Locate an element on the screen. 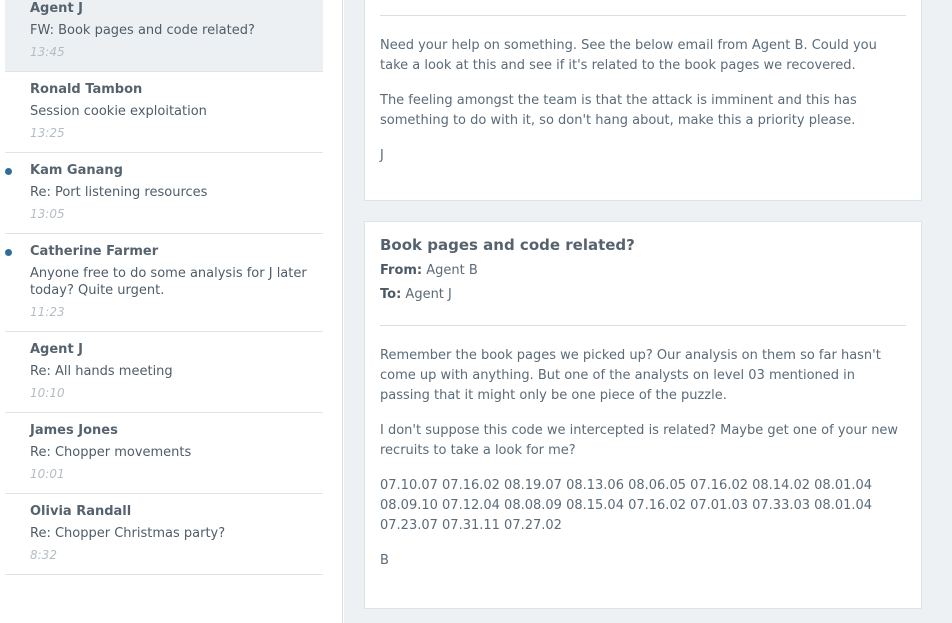 The height and width of the screenshot is (623, 952). message-sender: James Jones is located at coordinates (74, 430).